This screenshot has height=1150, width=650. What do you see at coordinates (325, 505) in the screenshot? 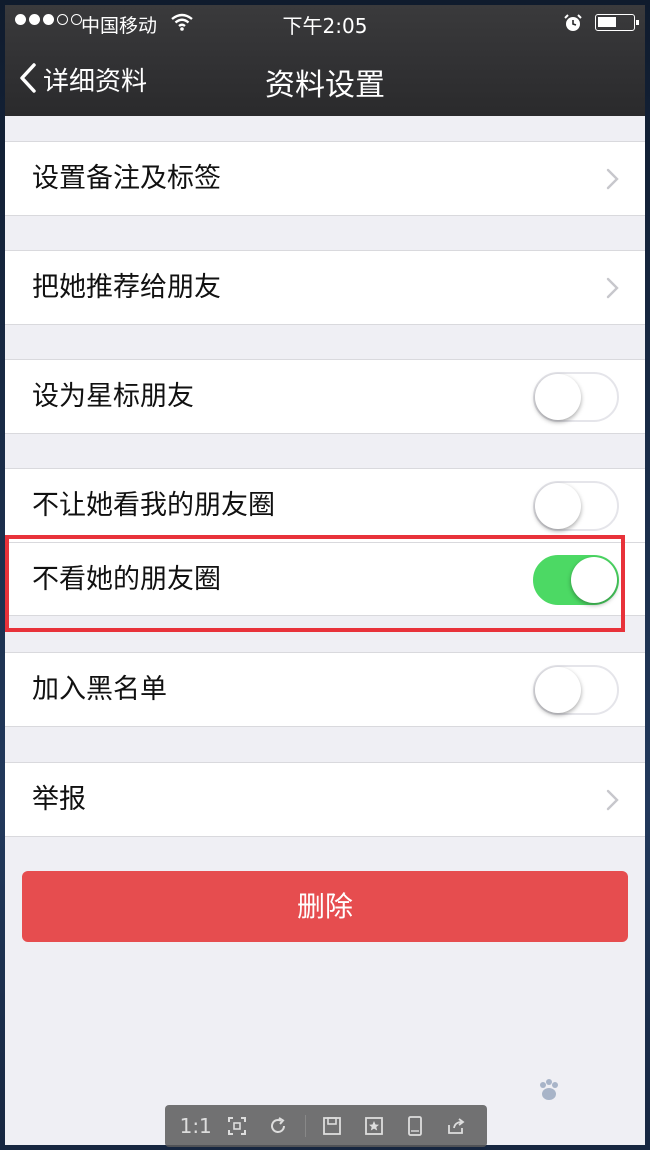
I see `row-hide-my-moments: 不让她看我的朋友圈` at bounding box center [325, 505].